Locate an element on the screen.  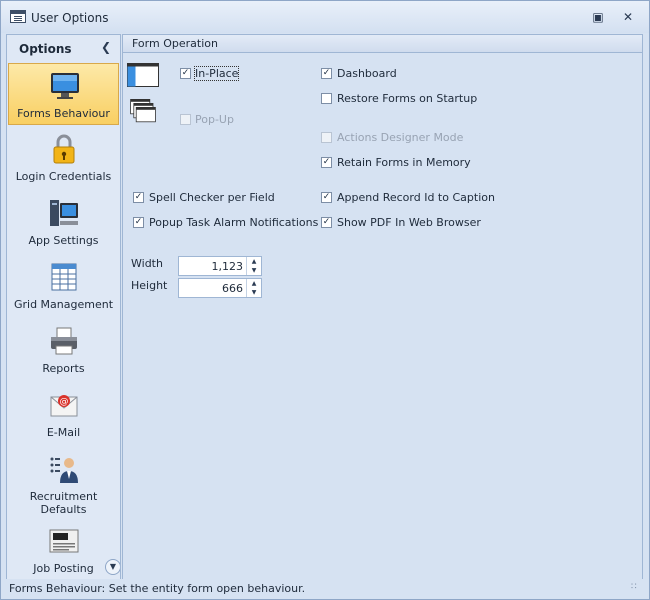
sidebar-item-label: Job Posting is located at coordinates (63, 568).